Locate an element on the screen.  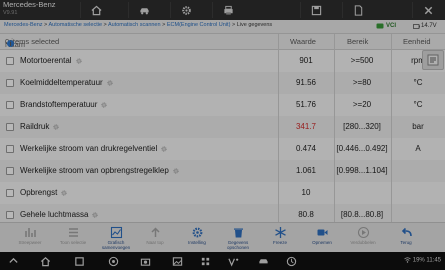
list-toolbar-button: Toon selectie is located at coordinates (73, 238).